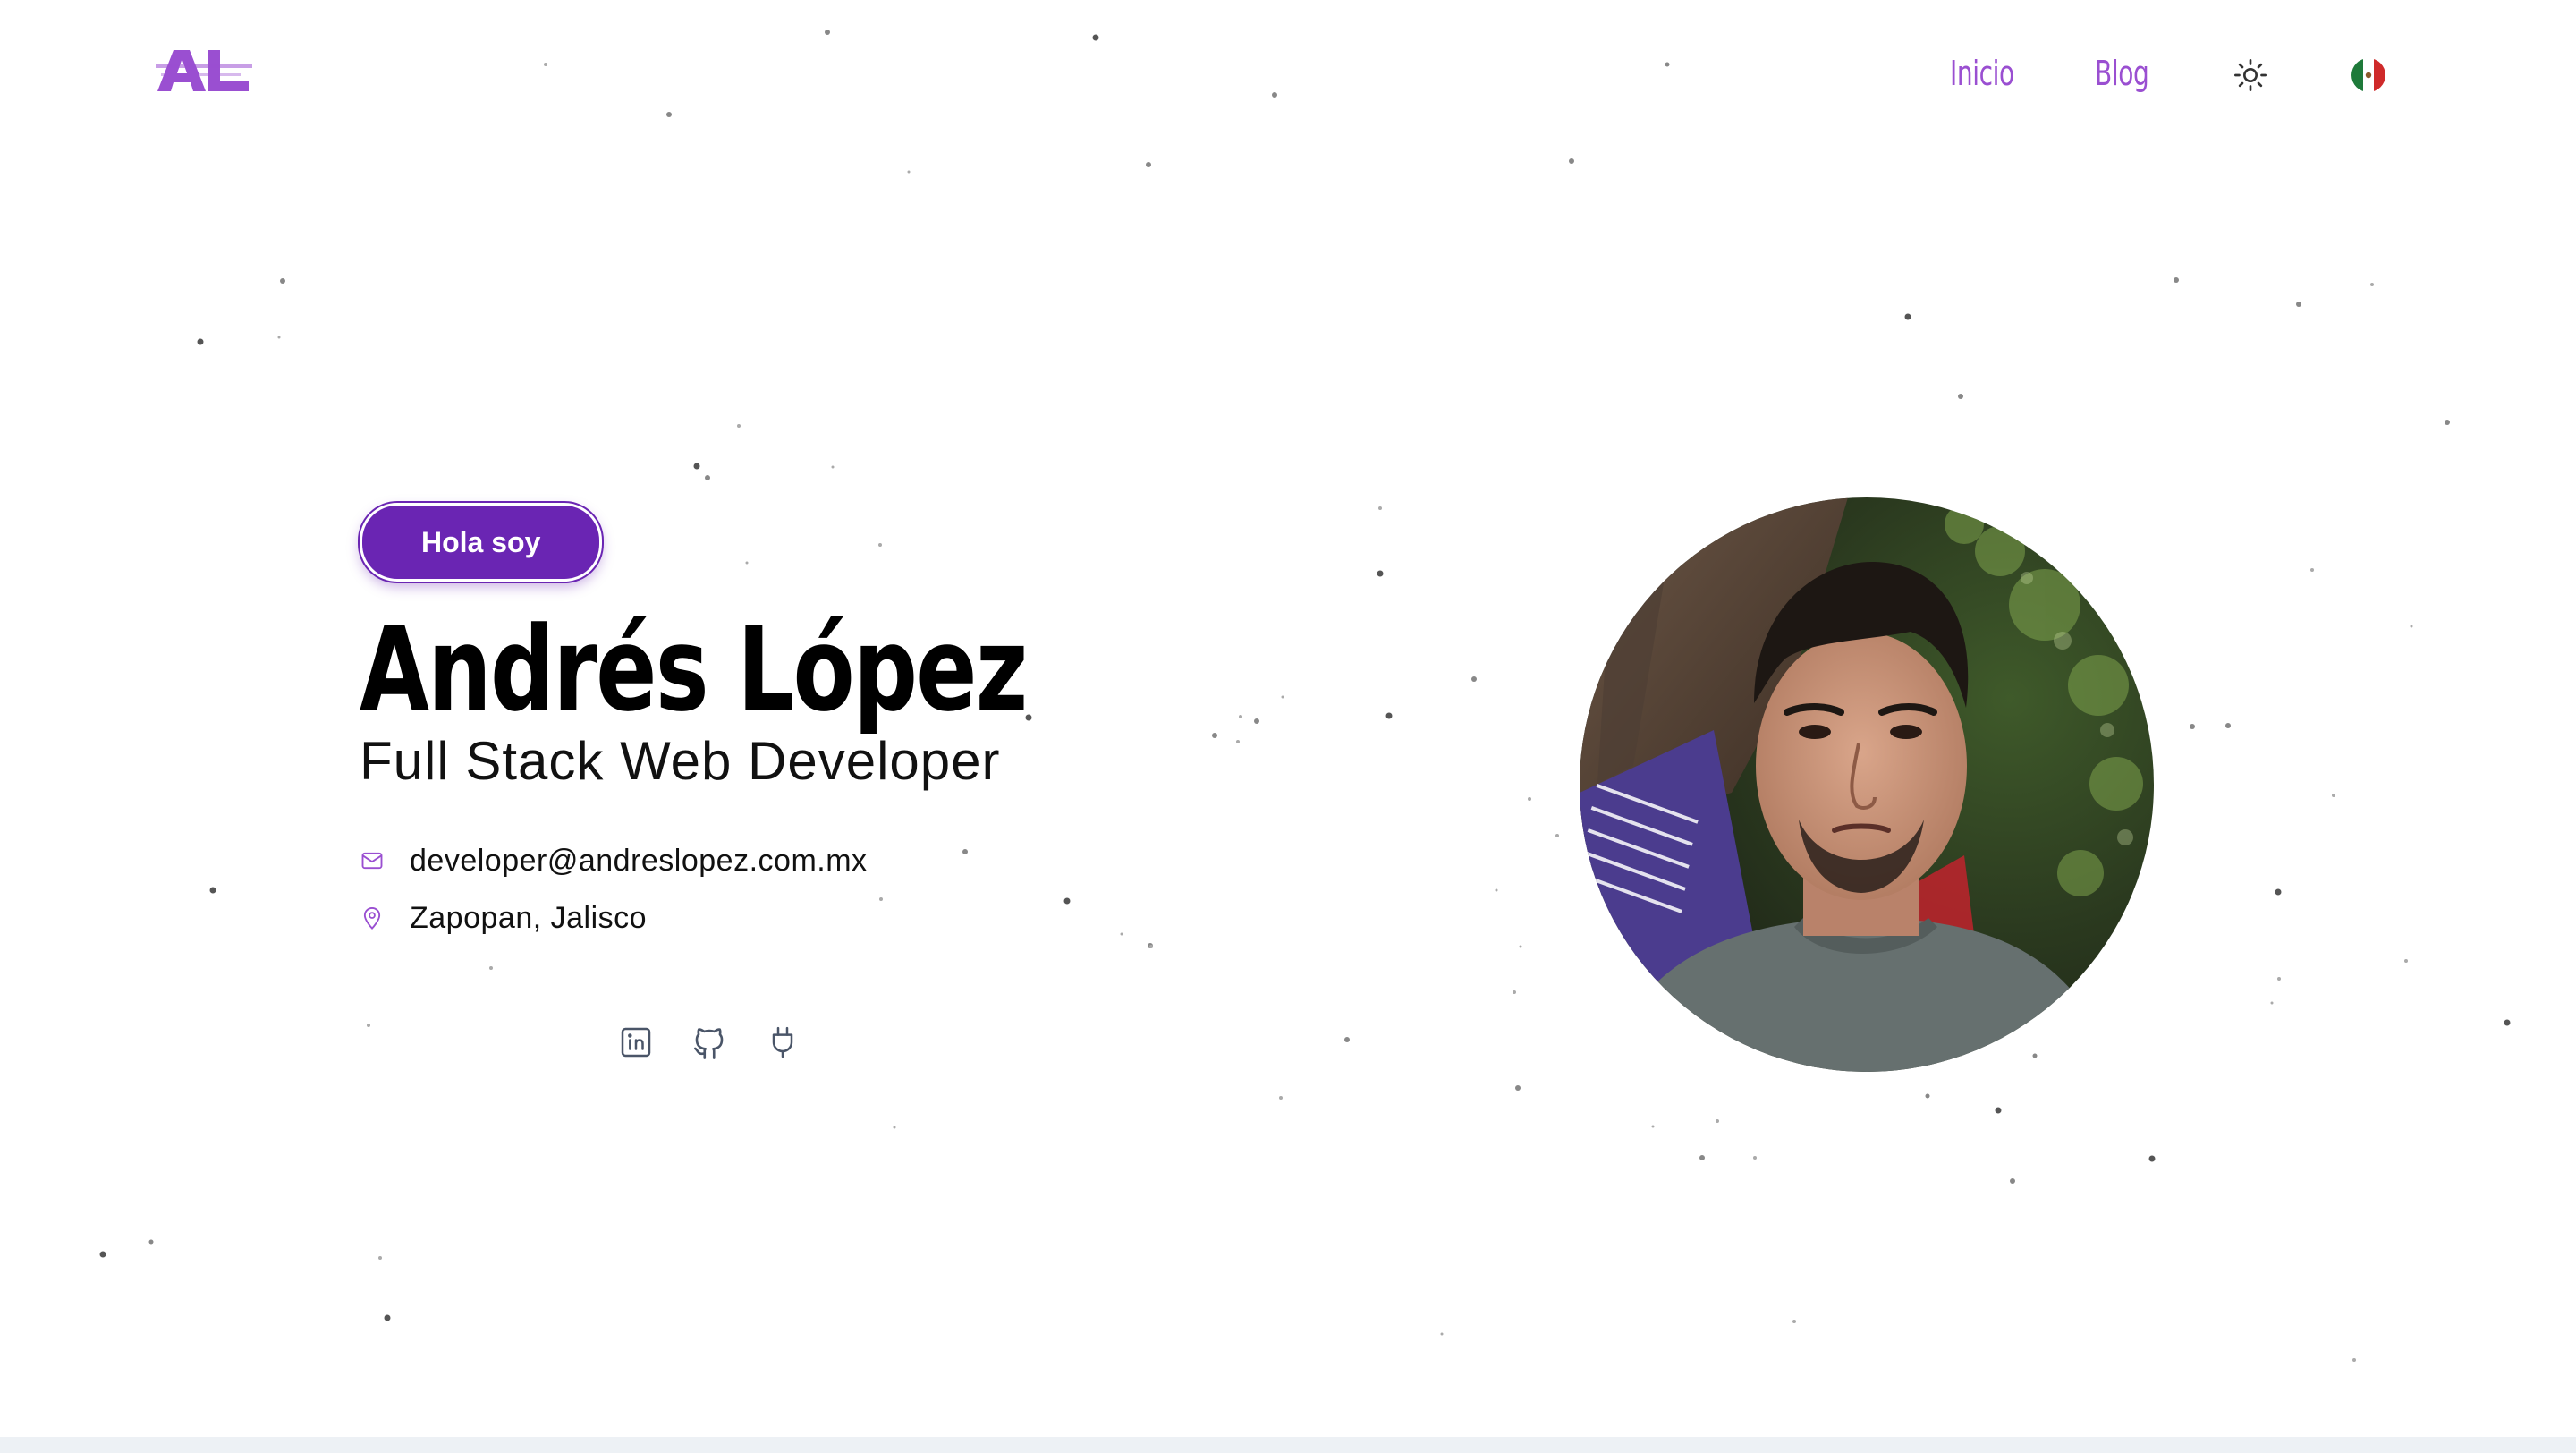 The image size is (2576, 1453). What do you see at coordinates (481, 542) in the screenshot?
I see `greeting-badge: Hola soy` at bounding box center [481, 542].